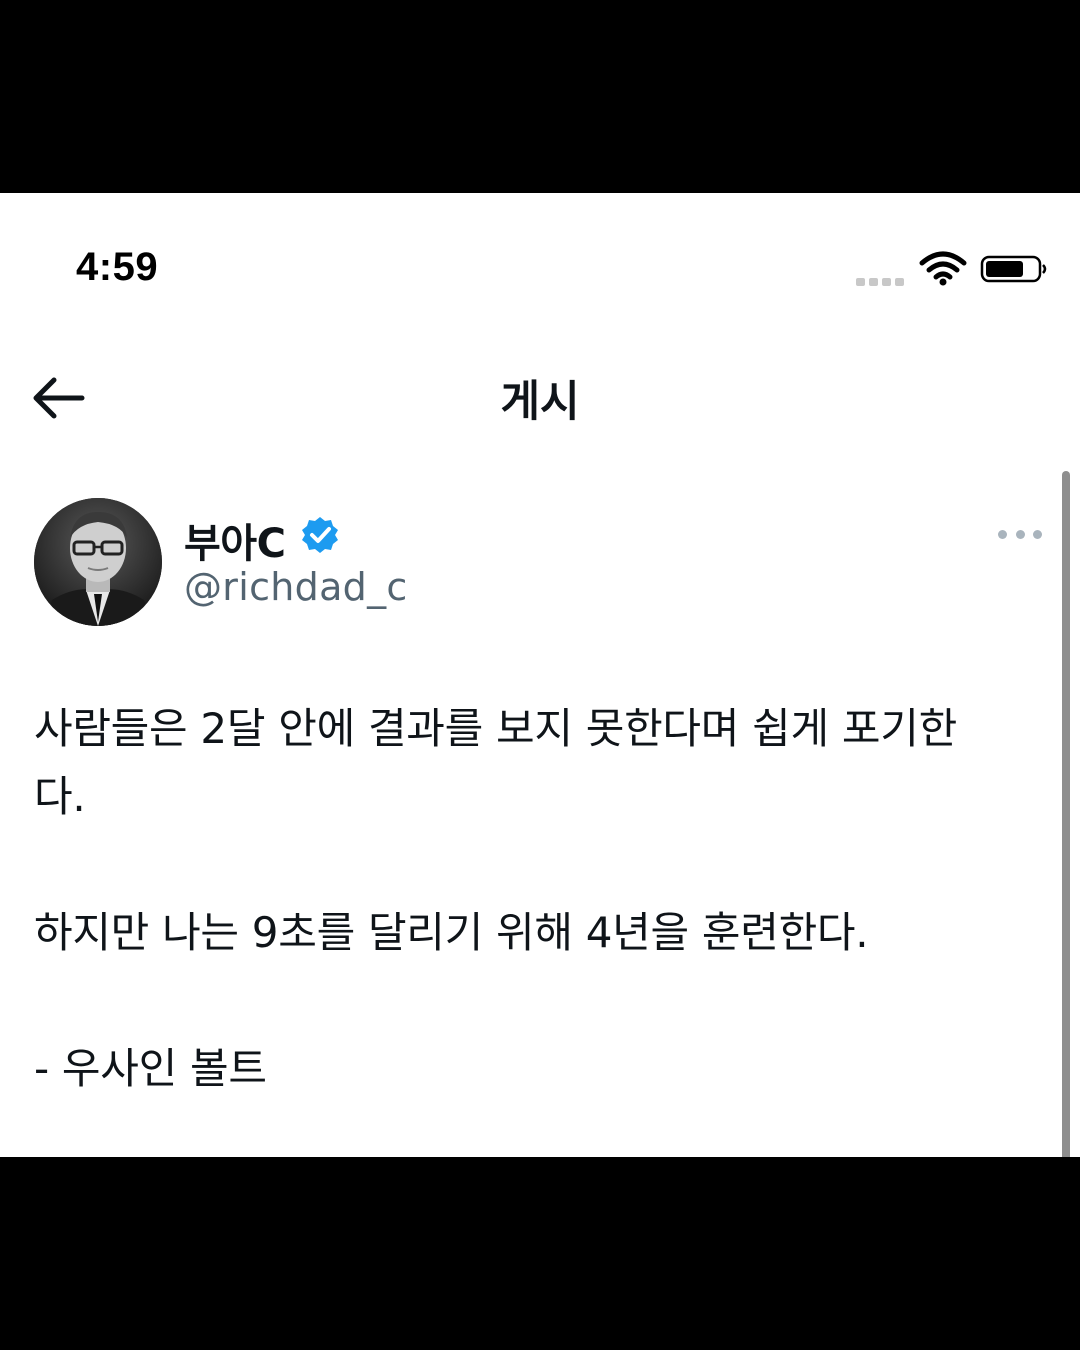  I want to click on letterbox-top, so click(540, 96).